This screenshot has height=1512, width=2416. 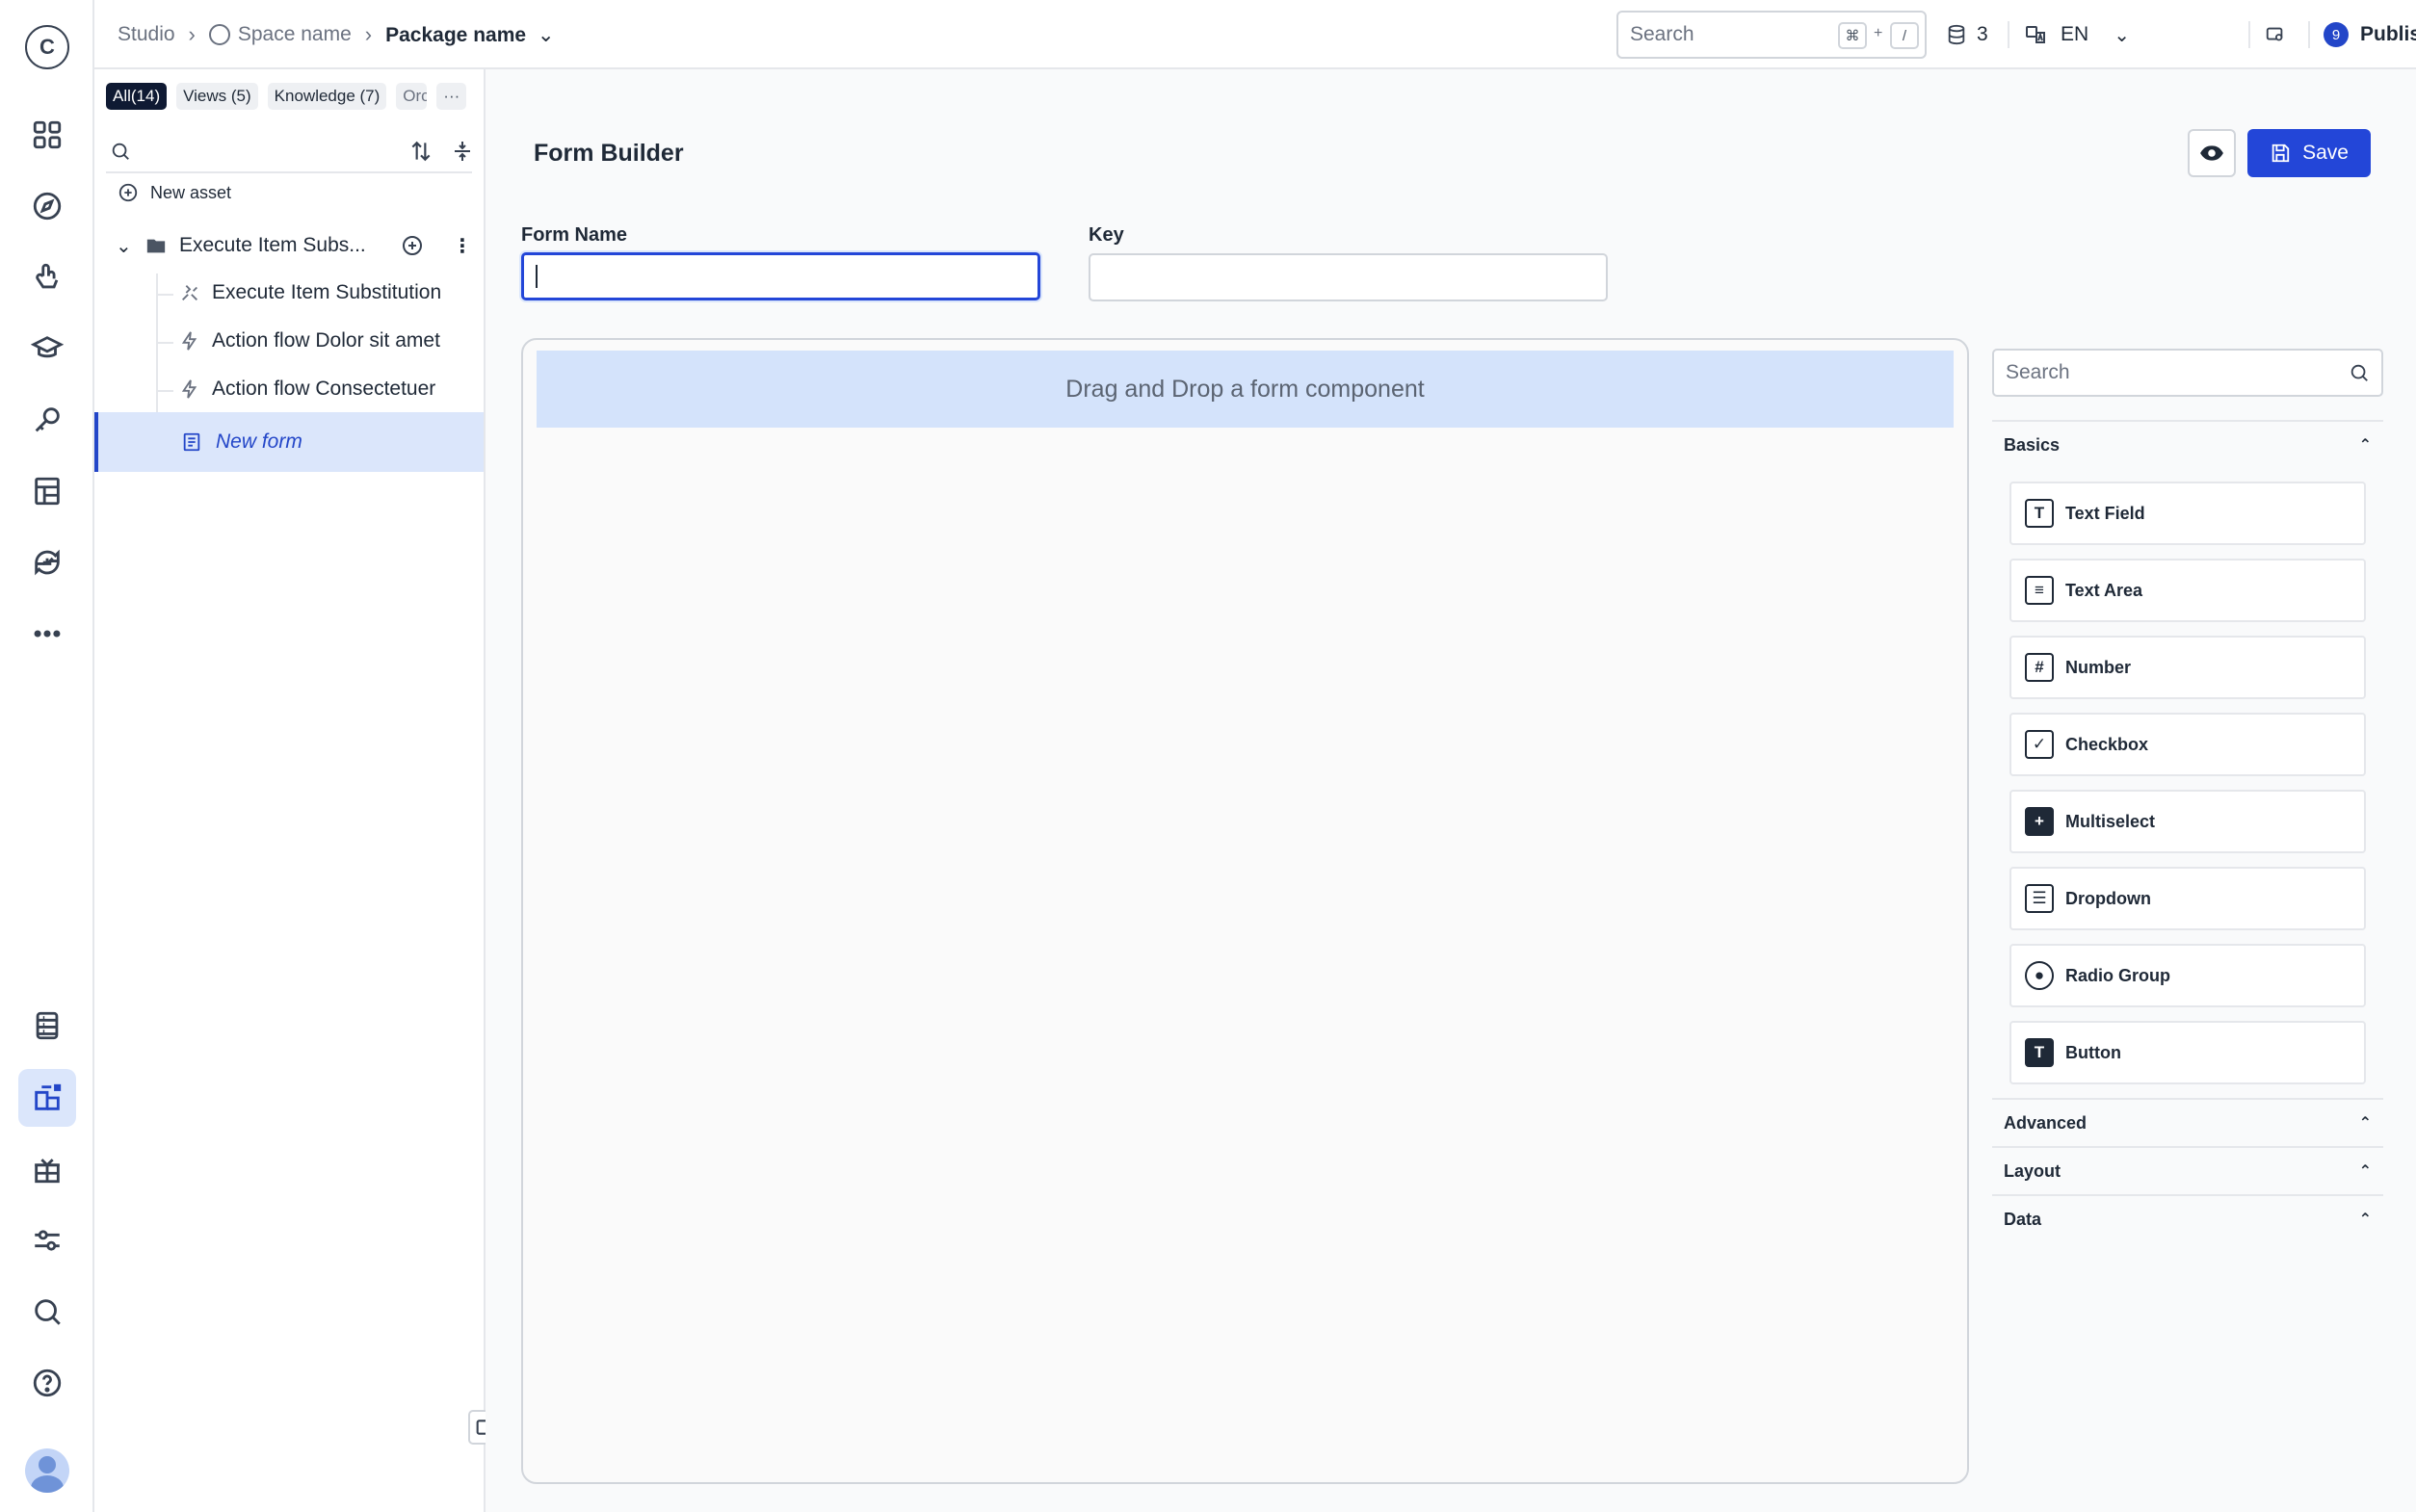 I want to click on section-data: Data ⌃, so click(x=2187, y=1218).